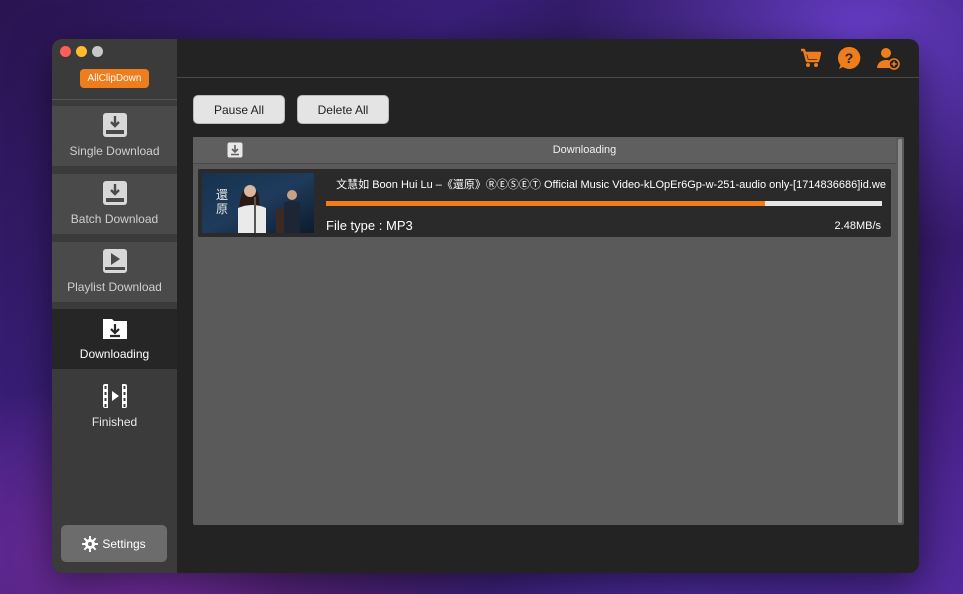  Describe the element at coordinates (114, 219) in the screenshot. I see `sidebar-item-label: Batch Download` at that location.